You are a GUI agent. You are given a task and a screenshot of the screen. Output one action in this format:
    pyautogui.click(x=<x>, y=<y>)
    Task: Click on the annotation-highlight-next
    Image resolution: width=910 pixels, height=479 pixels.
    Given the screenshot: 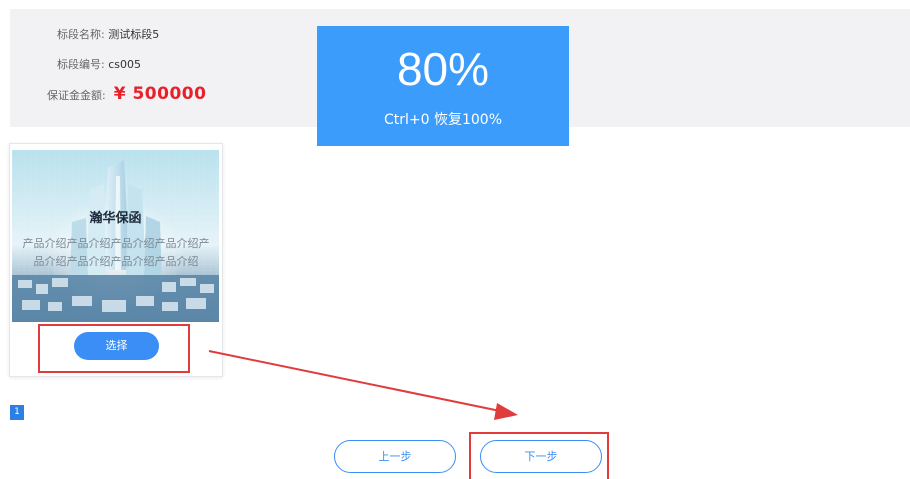 What is the action you would take?
    pyautogui.click(x=539, y=455)
    